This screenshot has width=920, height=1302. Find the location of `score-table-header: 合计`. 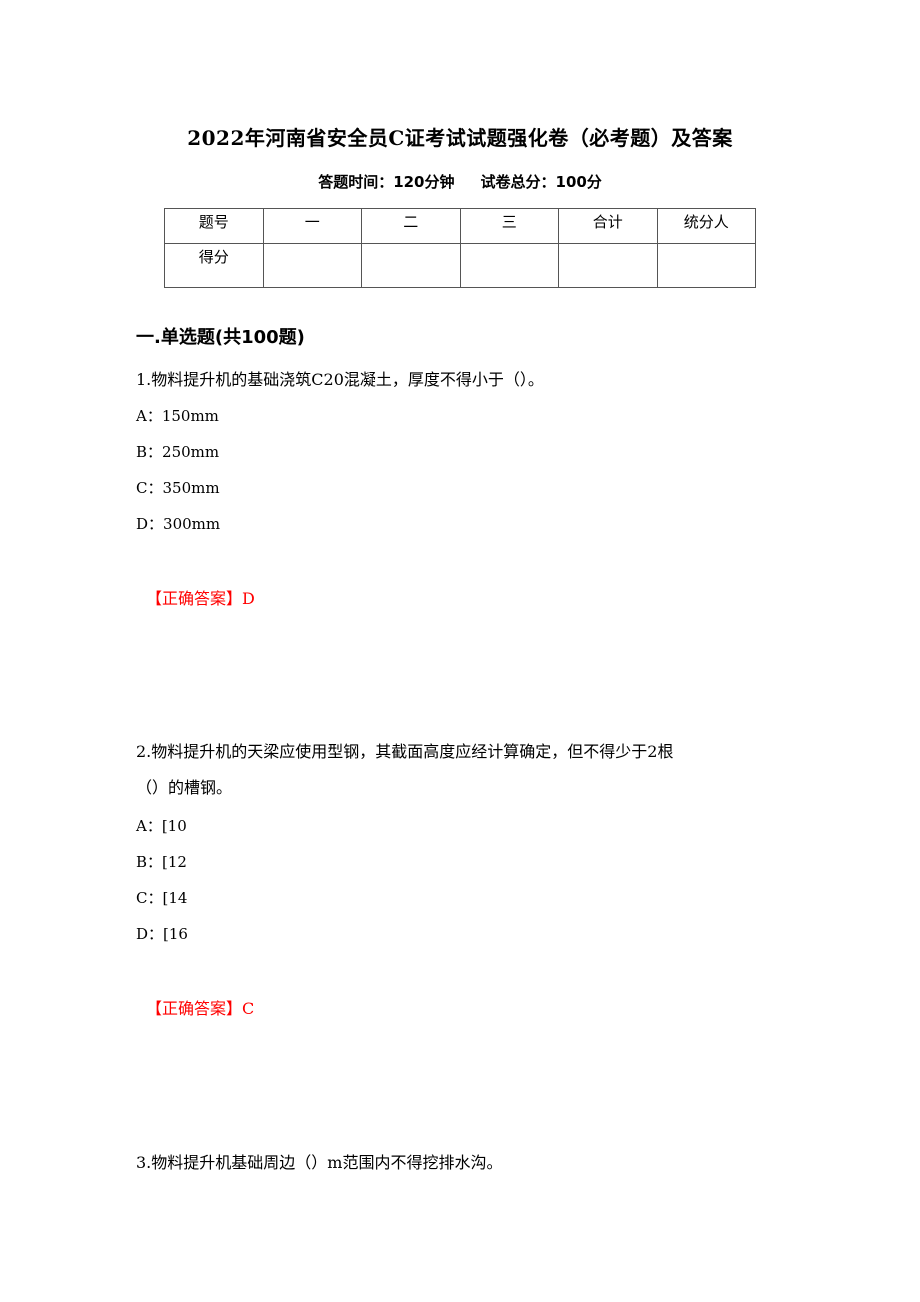

score-table-header: 合计 is located at coordinates (608, 226).